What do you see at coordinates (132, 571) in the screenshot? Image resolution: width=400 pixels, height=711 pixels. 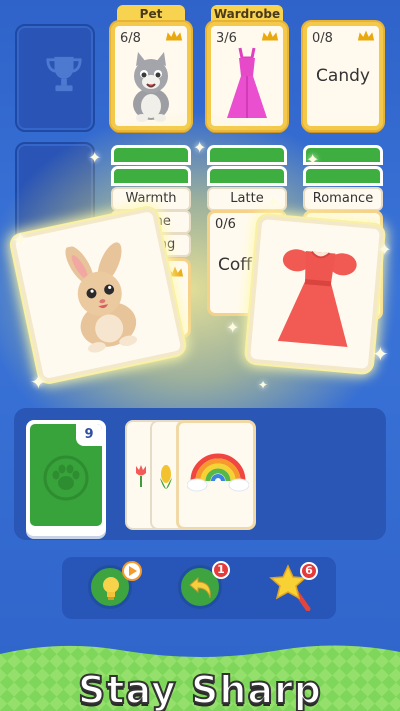 I see `video-ad-icon` at bounding box center [132, 571].